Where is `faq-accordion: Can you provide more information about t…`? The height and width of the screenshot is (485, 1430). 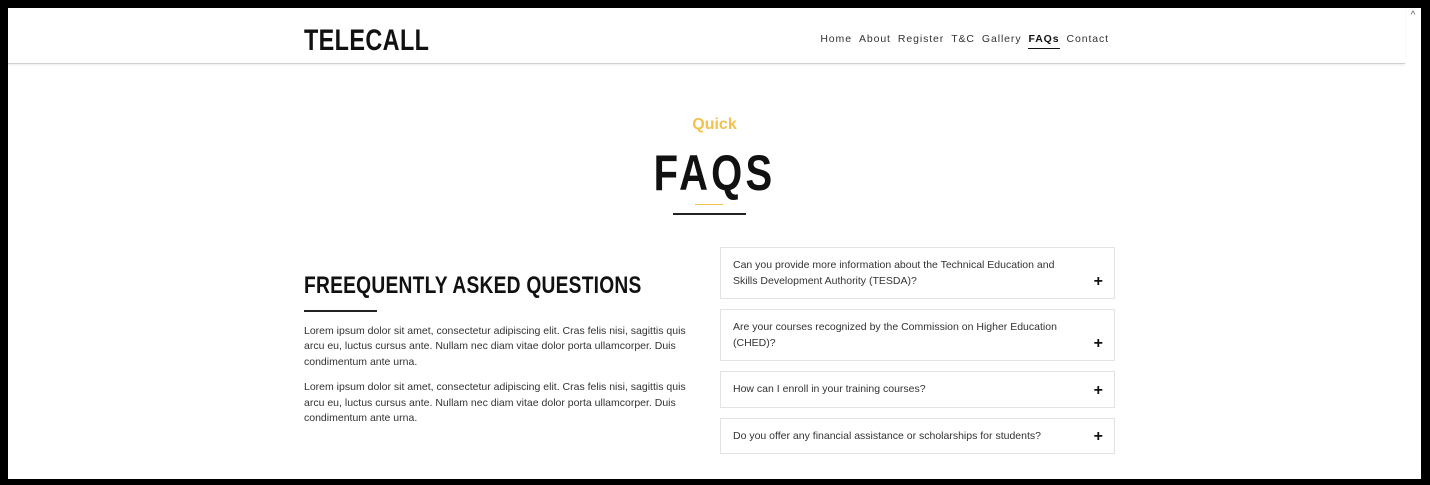
faq-accordion: Can you provide more information about t… is located at coordinates (917, 355).